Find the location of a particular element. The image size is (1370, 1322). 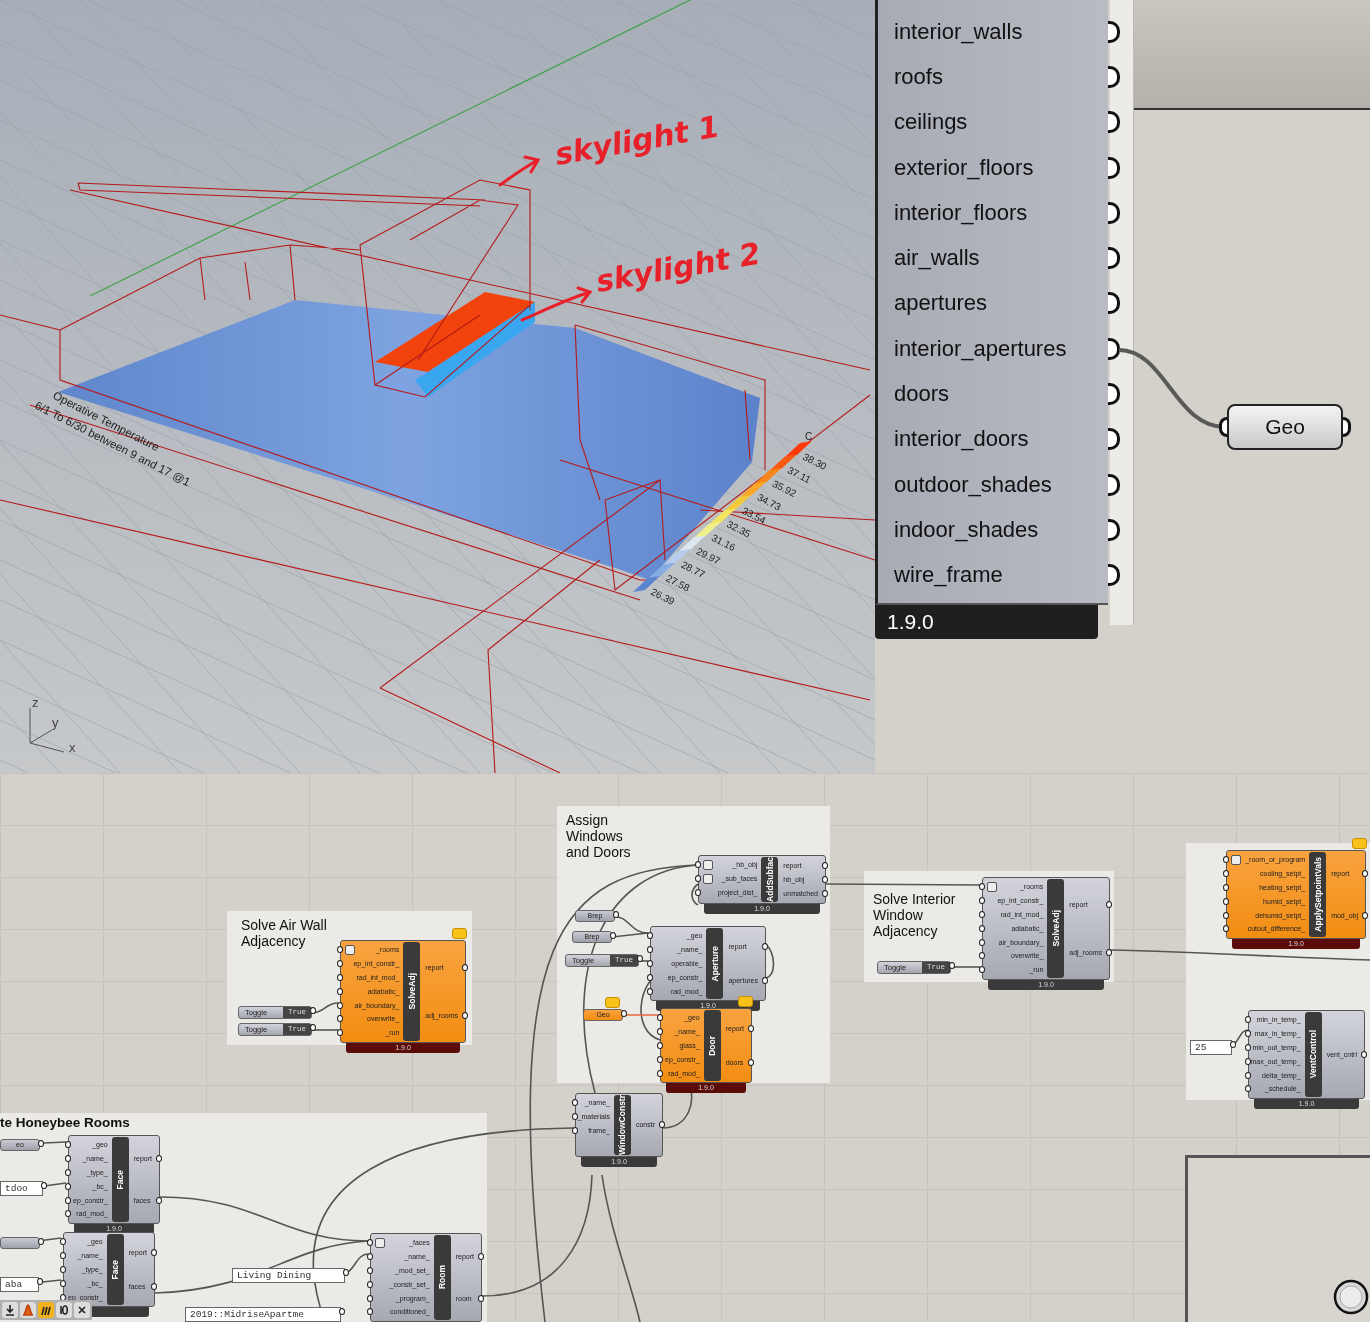

handwritten-note: skylight 2 is located at coordinates (678, 267).